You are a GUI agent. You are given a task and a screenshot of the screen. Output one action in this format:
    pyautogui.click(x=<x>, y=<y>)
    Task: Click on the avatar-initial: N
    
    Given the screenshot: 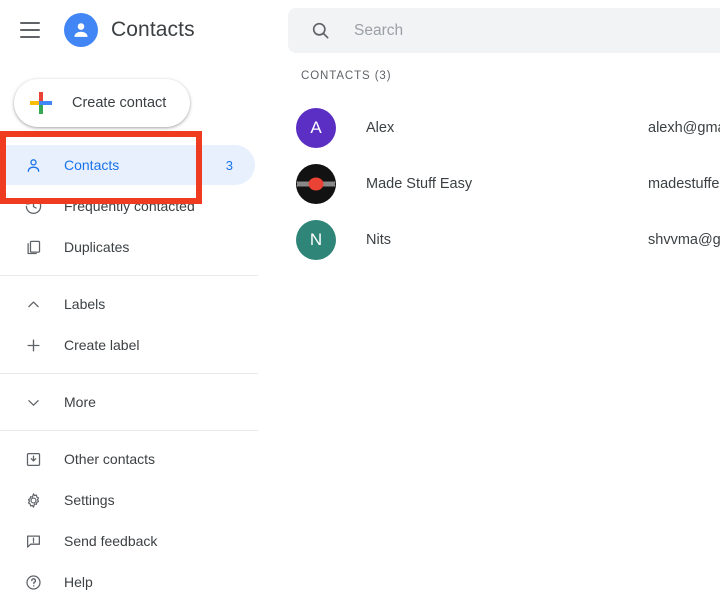 What is the action you would take?
    pyautogui.click(x=316, y=239)
    